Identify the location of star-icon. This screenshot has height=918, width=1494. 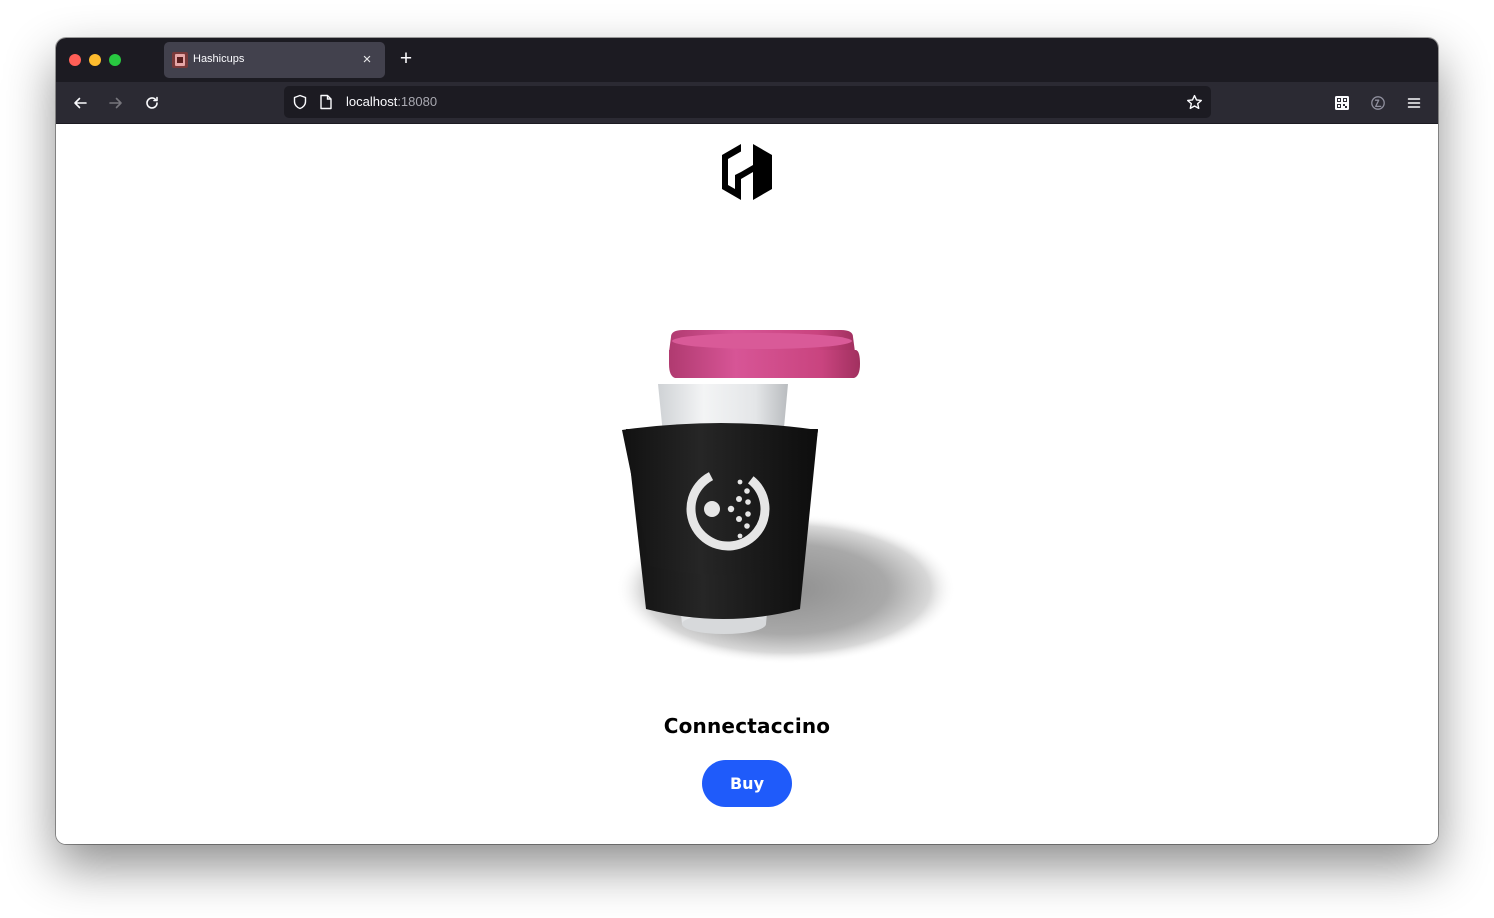
(1194, 102).